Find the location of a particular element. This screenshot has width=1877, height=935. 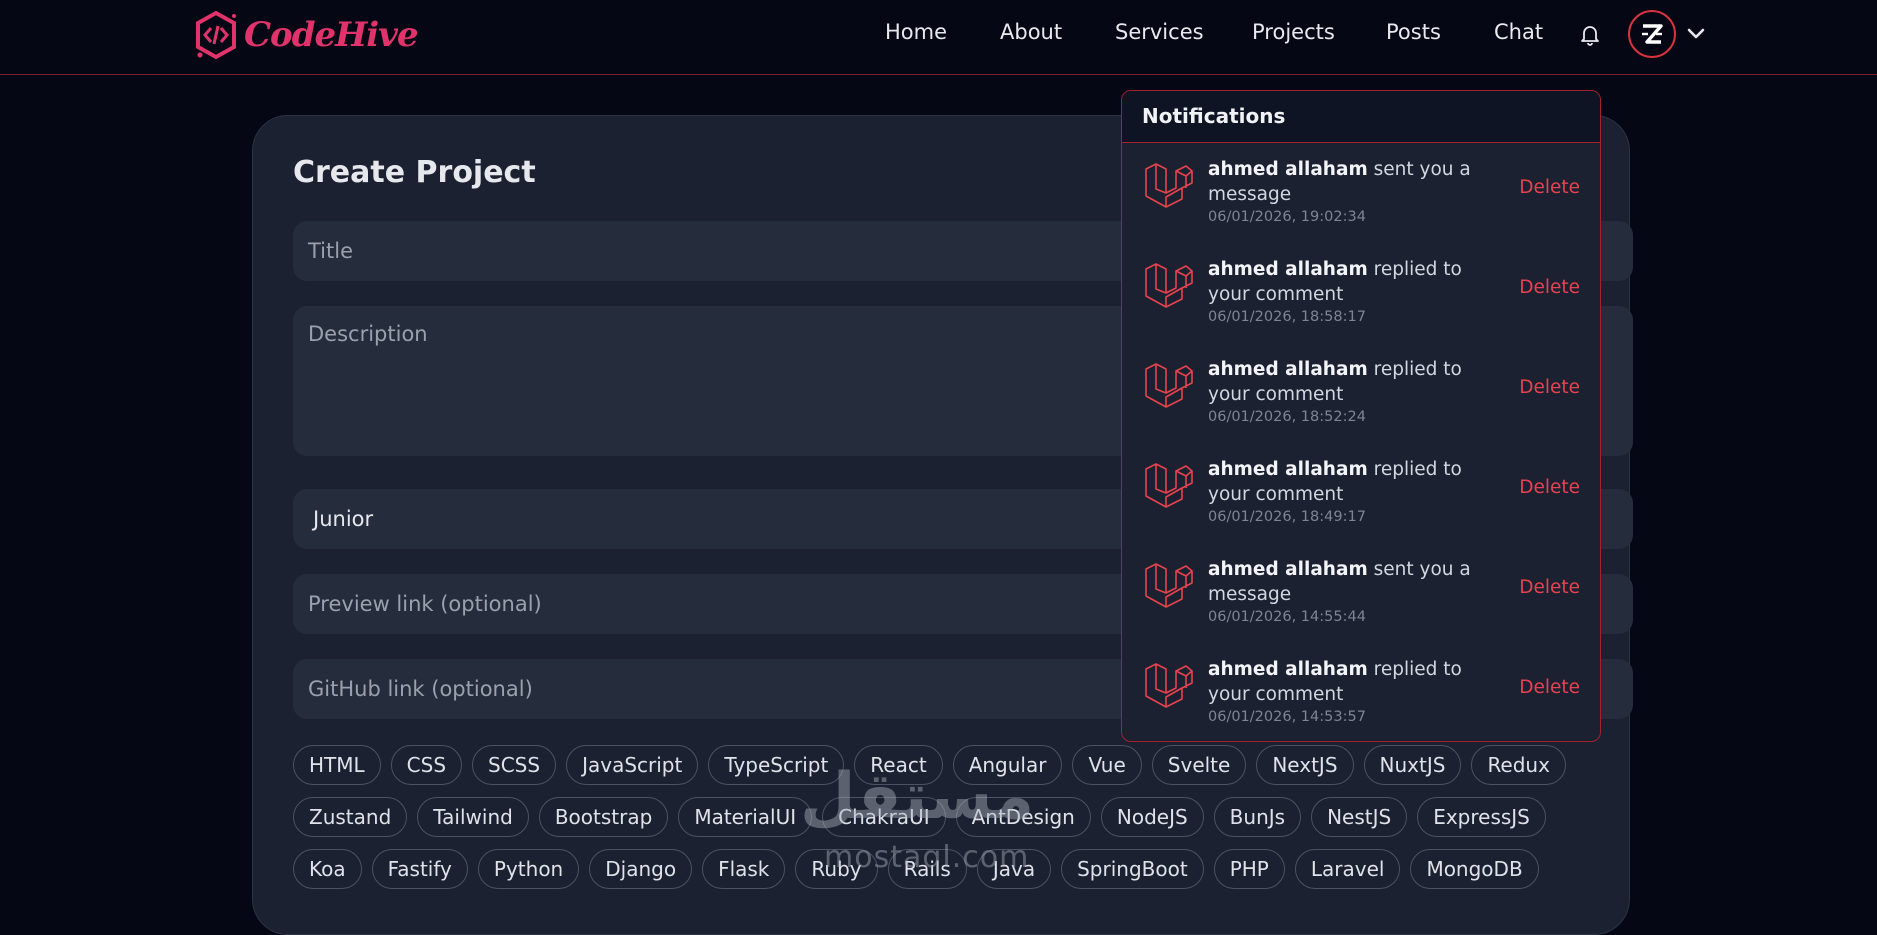

avatar-logo-icon is located at coordinates (1652, 34).